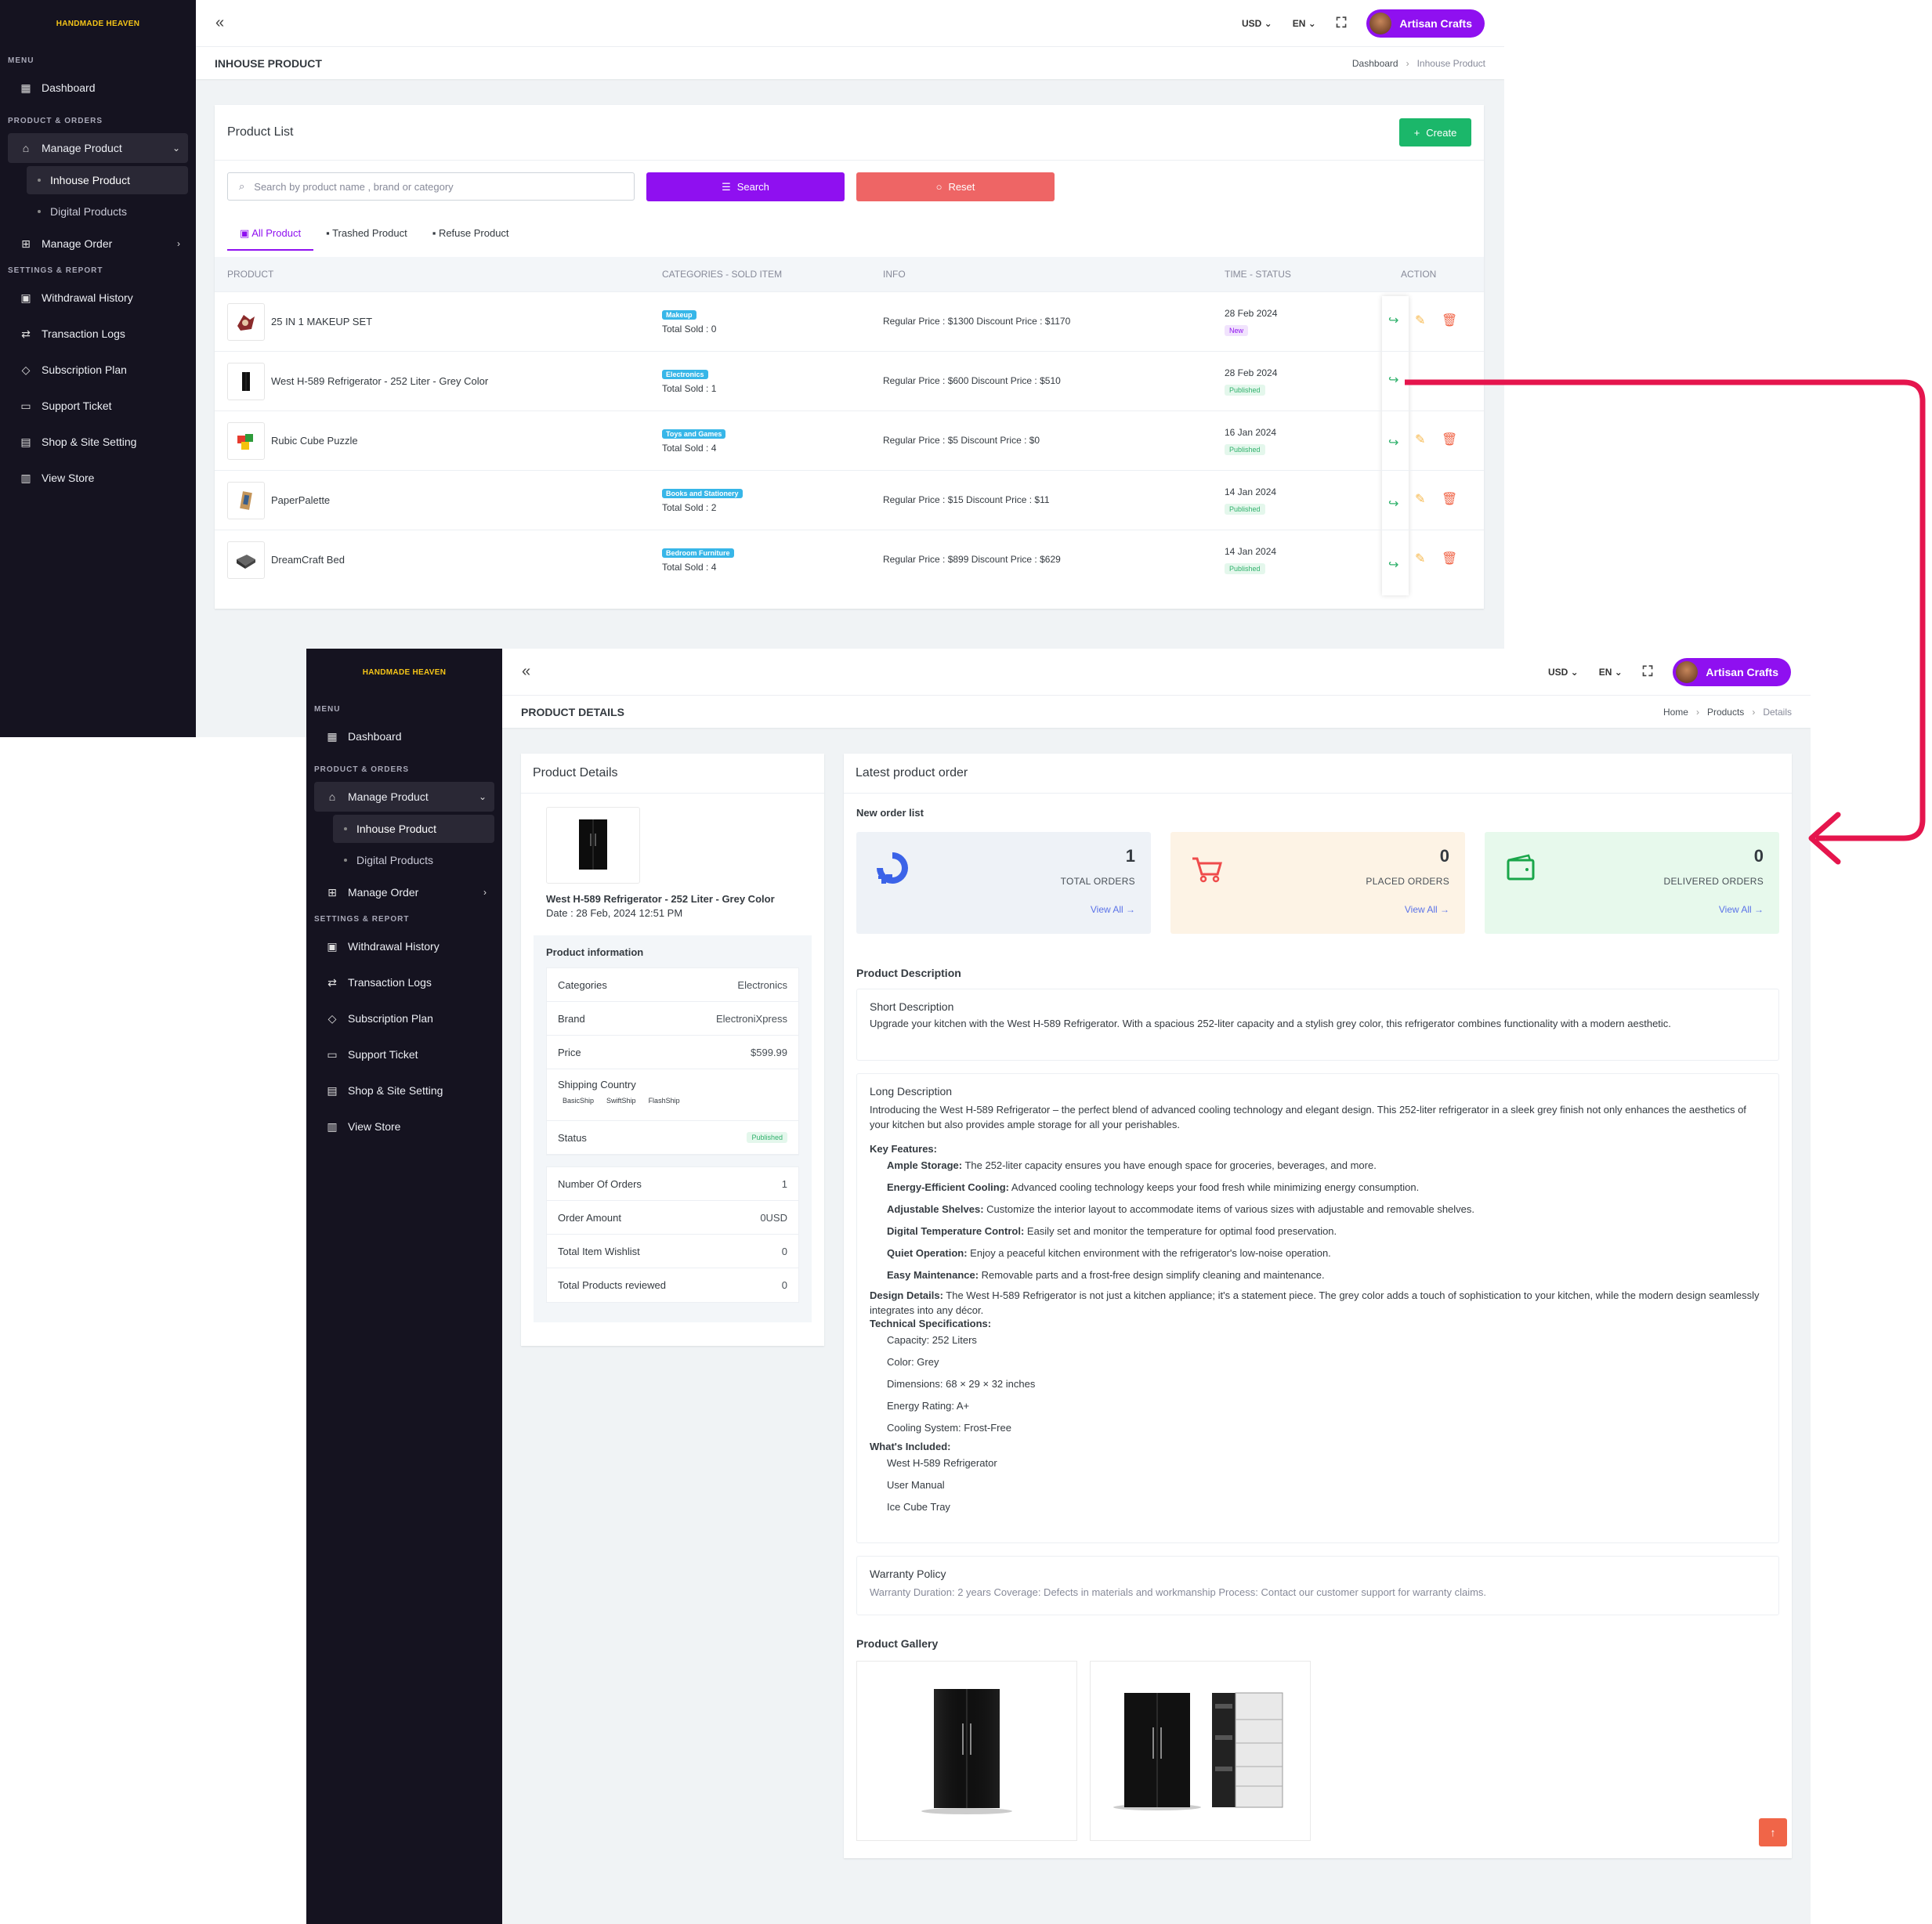 This screenshot has height=1924, width=1932. What do you see at coordinates (702, 493) in the screenshot?
I see `category-badge: Books and Stationery` at bounding box center [702, 493].